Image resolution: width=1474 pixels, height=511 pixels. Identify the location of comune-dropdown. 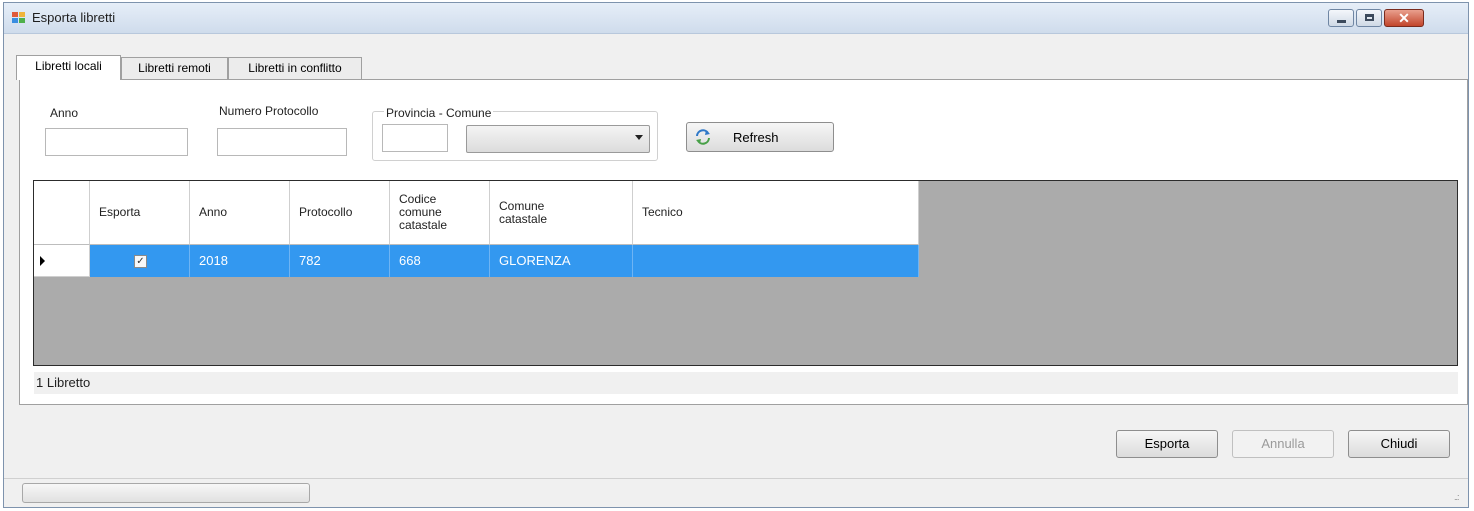
(558, 139).